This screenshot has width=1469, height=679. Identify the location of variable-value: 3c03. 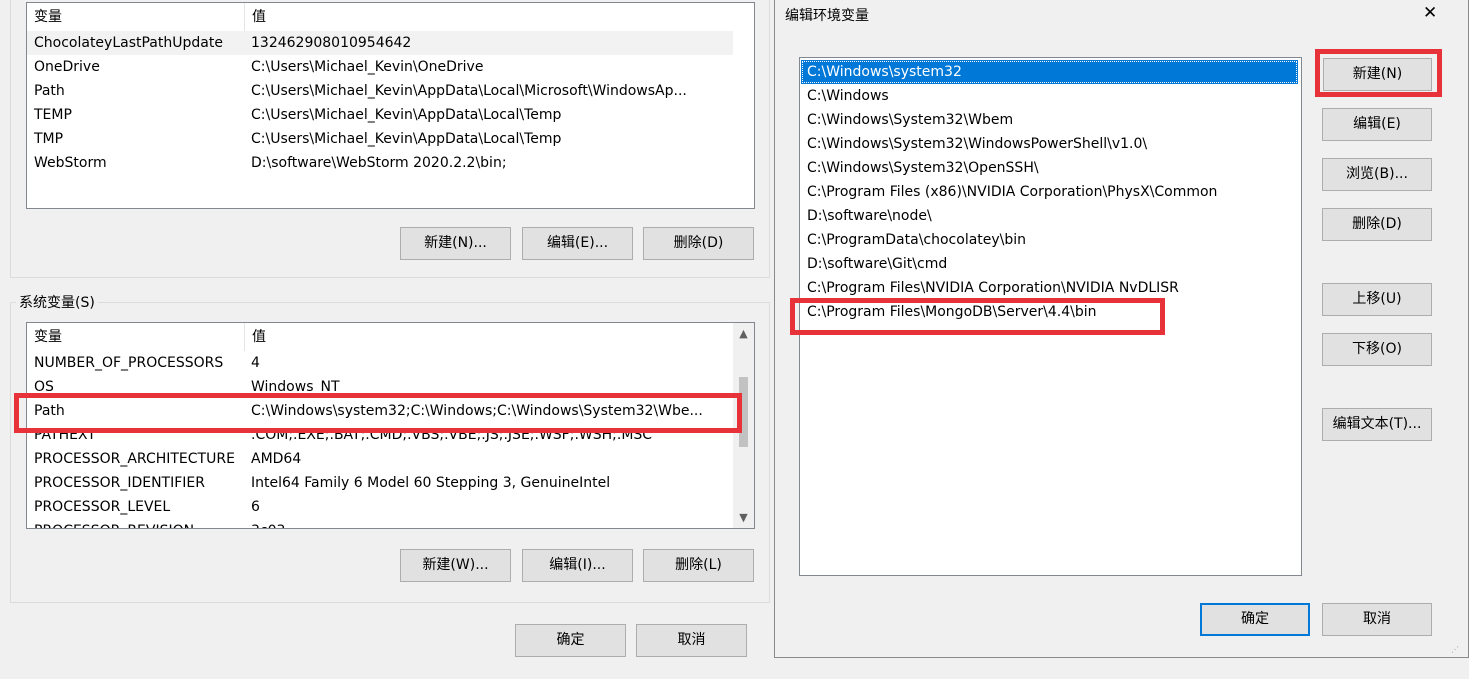
(268, 523).